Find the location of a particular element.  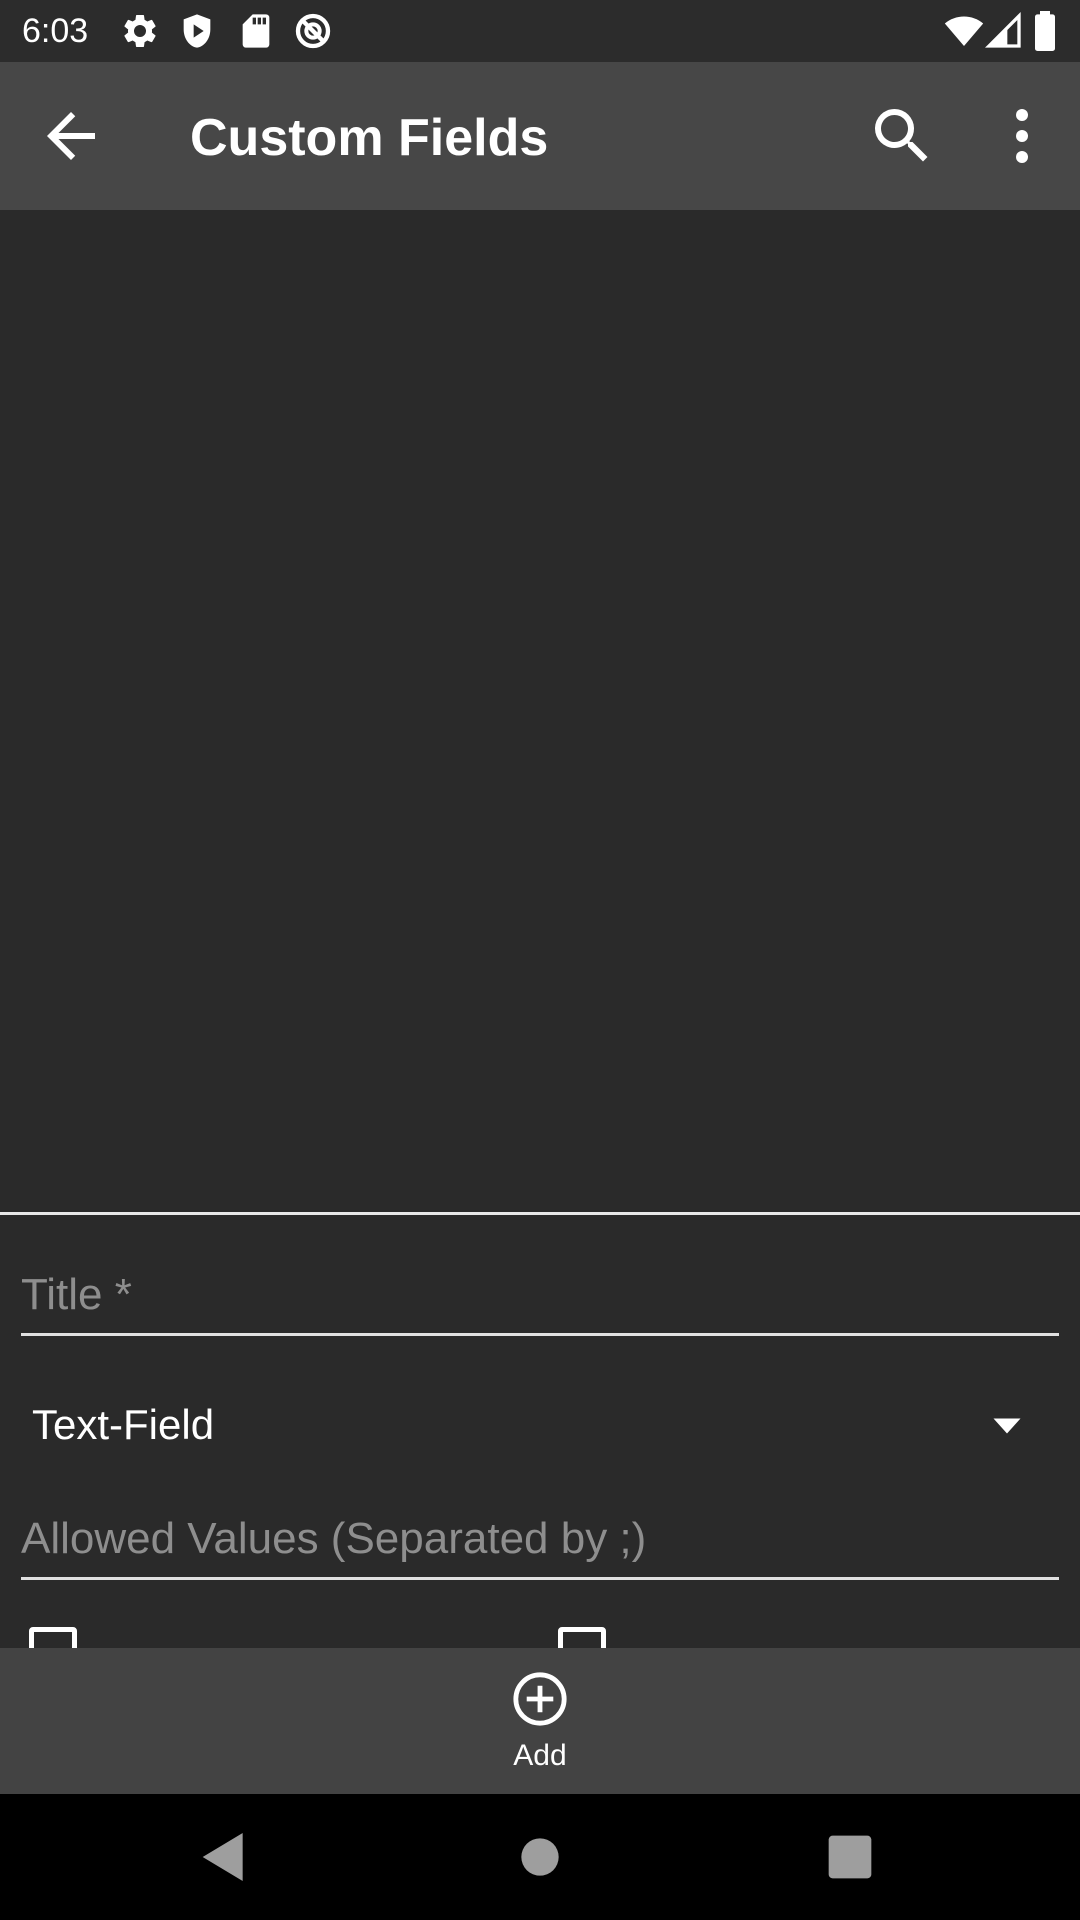

search-icon is located at coordinates (901, 135).